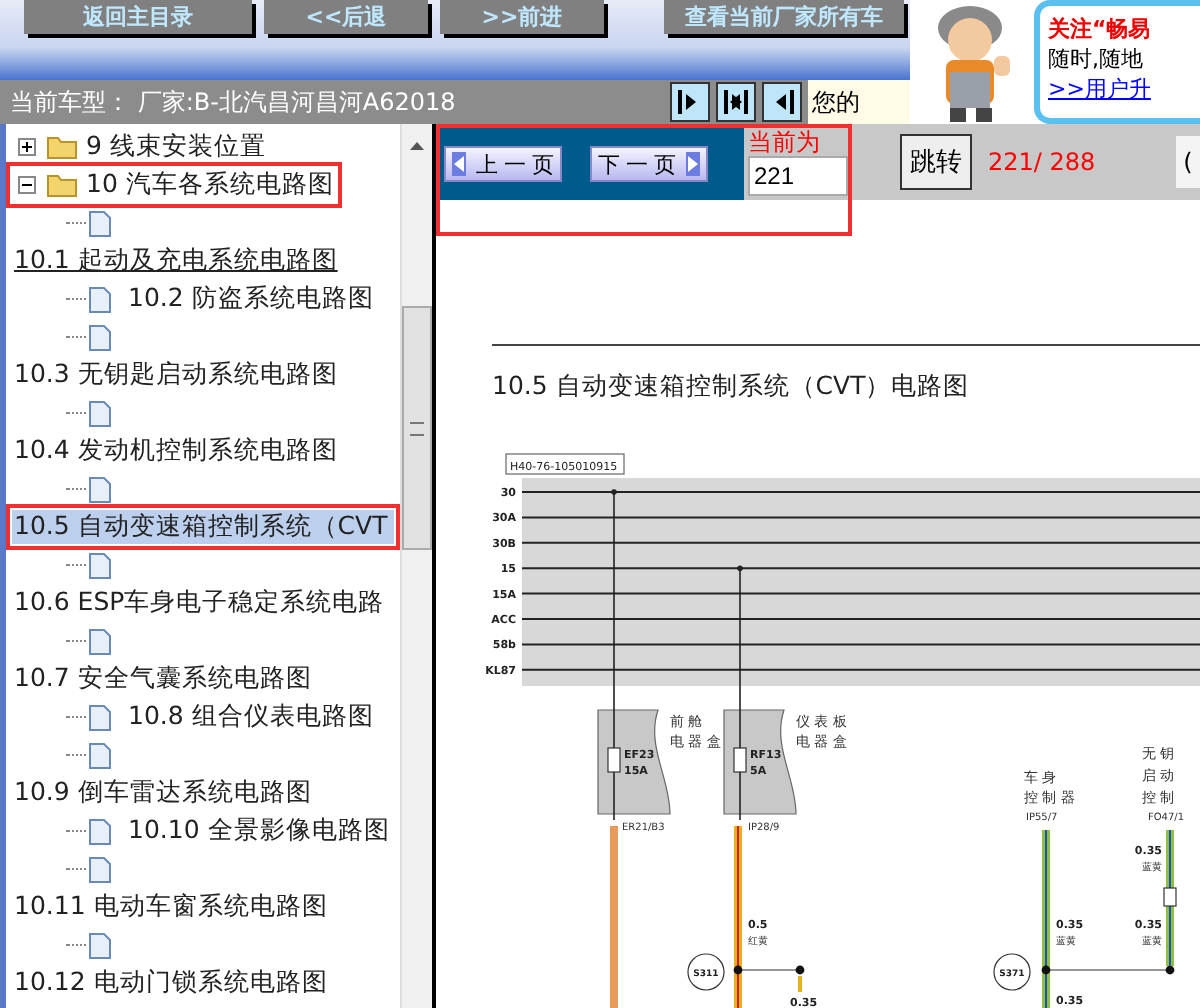  I want to click on car-model-label: 当前车型： 厂家:B-北汽昌河昌河A62018, so click(234, 102).